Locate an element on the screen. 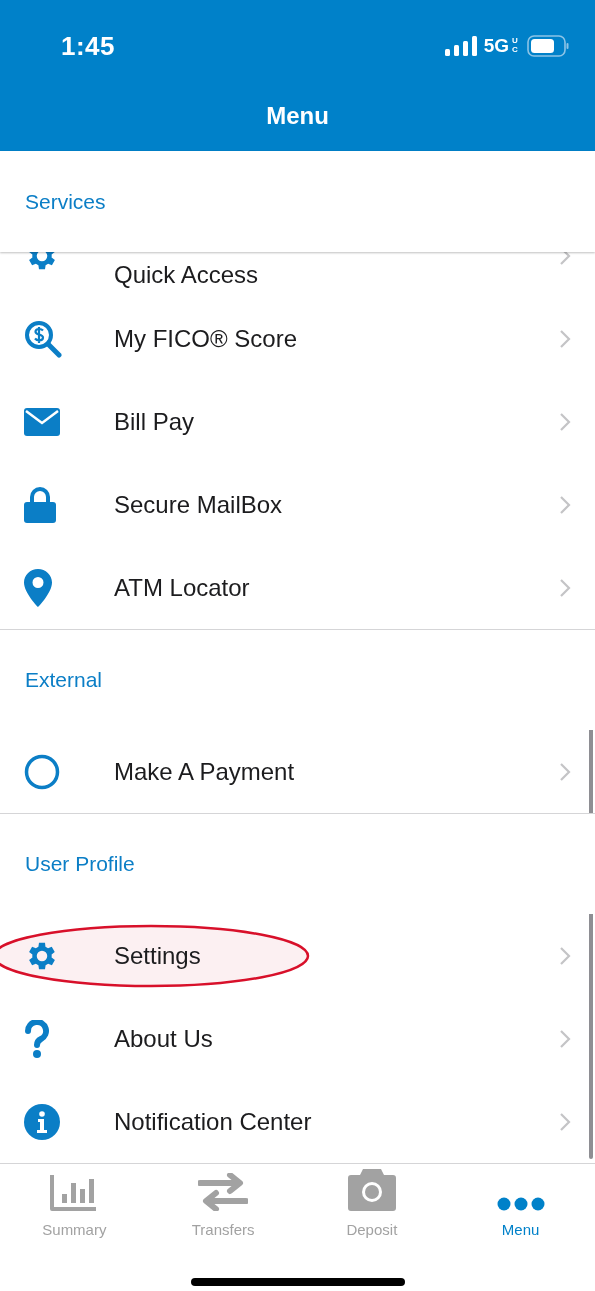 The image size is (595, 1291). battery-icon is located at coordinates (548, 46).